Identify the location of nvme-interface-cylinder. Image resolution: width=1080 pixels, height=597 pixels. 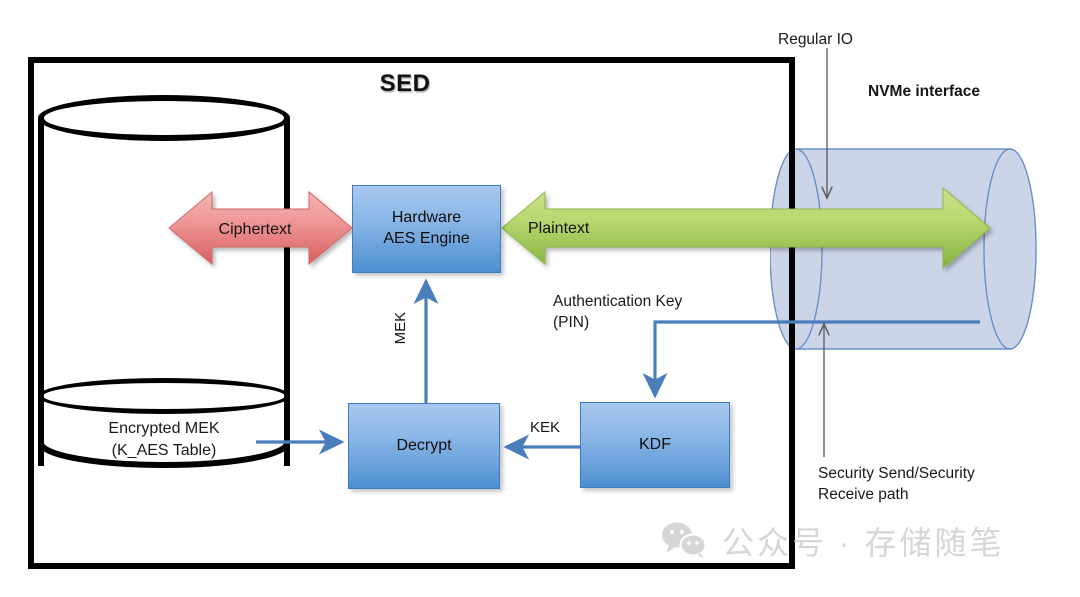
(903, 249).